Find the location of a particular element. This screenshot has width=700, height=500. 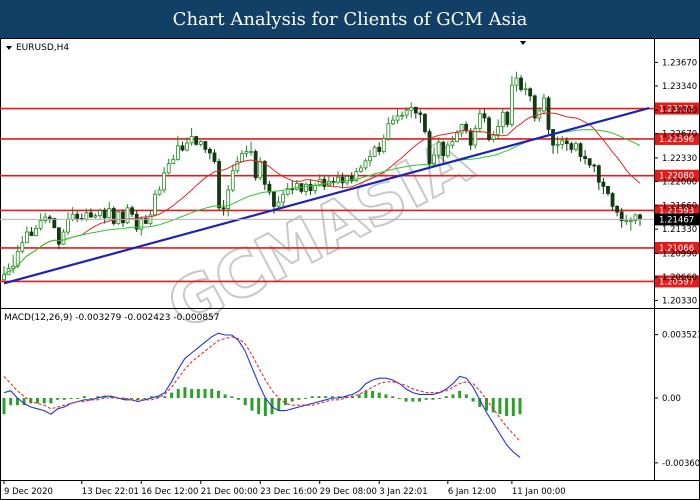

price-tick-label: 1.22330 is located at coordinates (679, 159).